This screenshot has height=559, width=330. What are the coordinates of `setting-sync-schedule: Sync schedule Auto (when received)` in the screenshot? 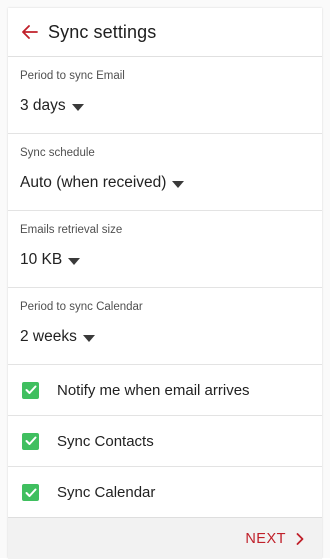 It's located at (165, 172).